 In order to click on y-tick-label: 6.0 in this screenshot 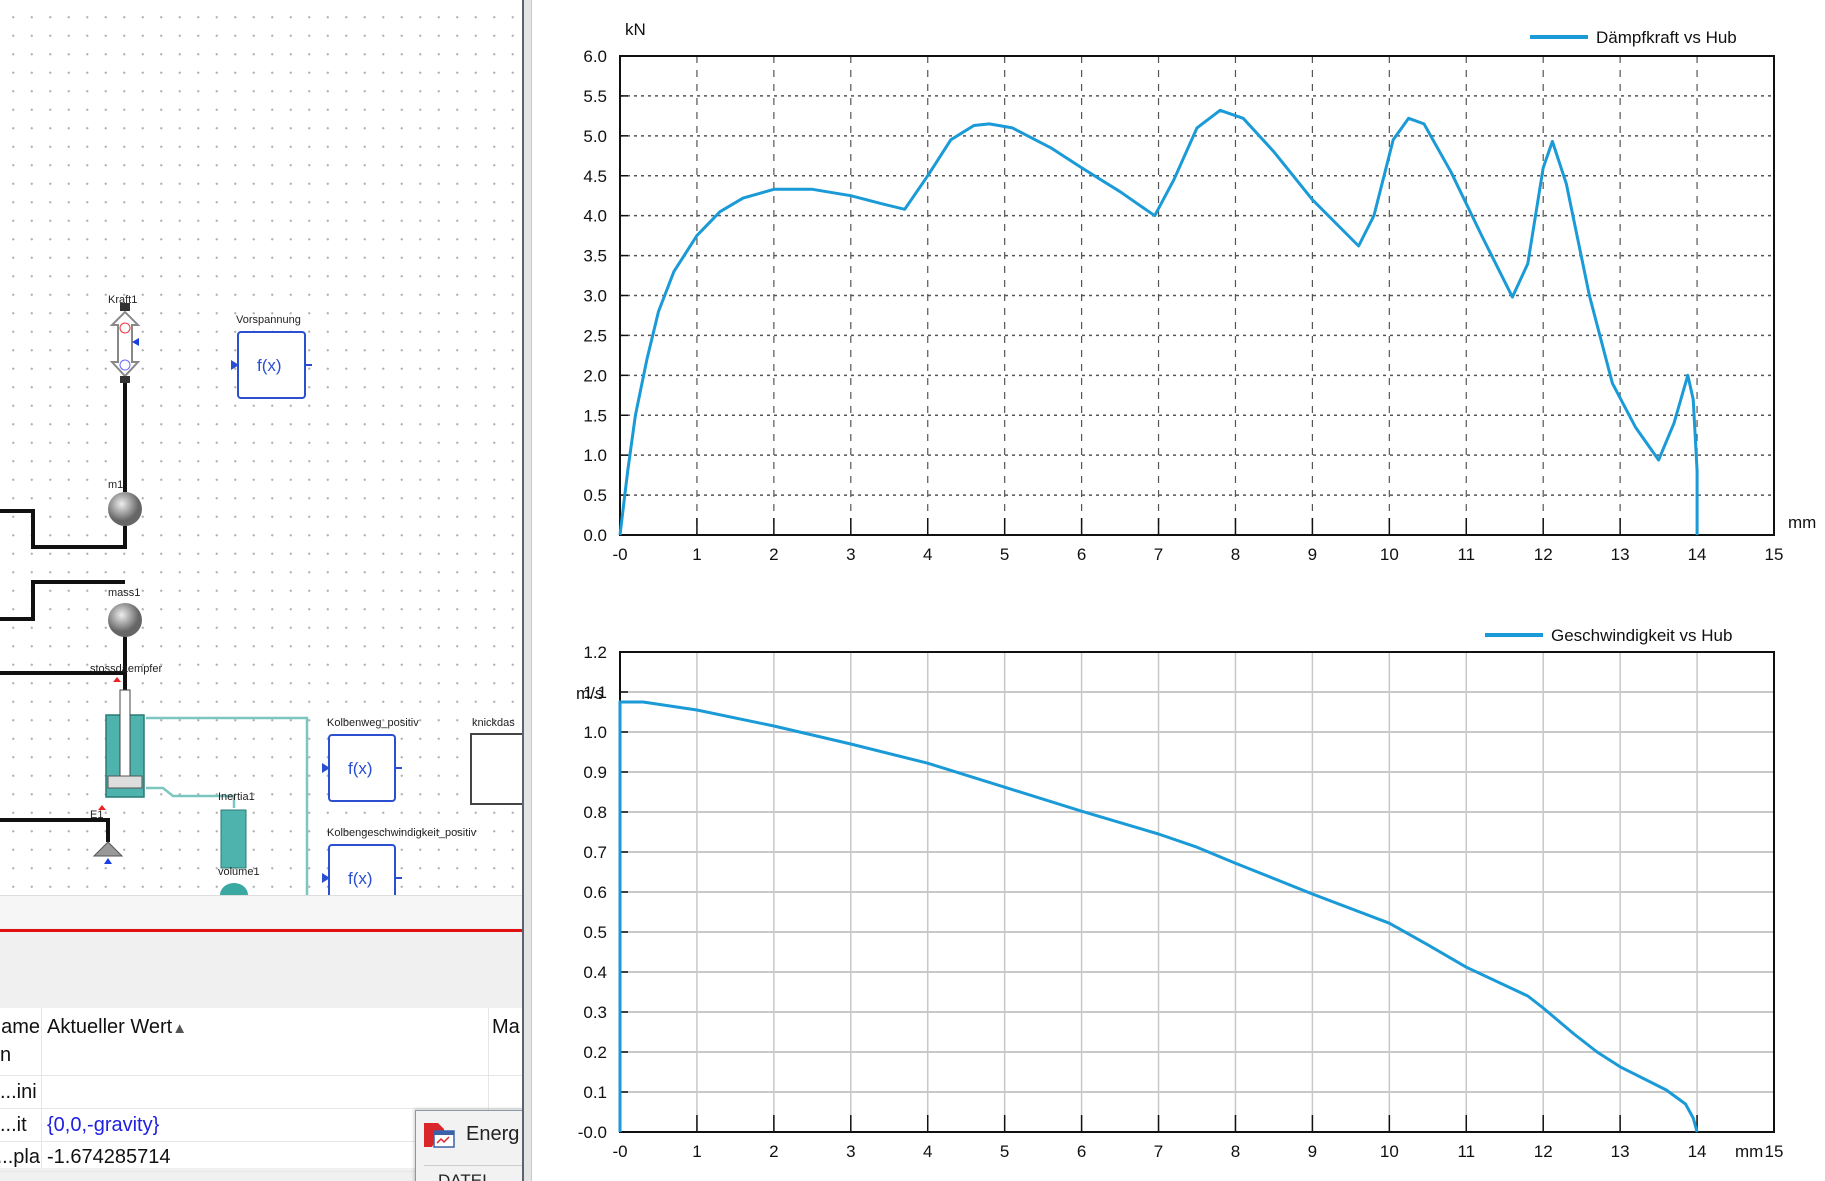, I will do `click(595, 56)`.